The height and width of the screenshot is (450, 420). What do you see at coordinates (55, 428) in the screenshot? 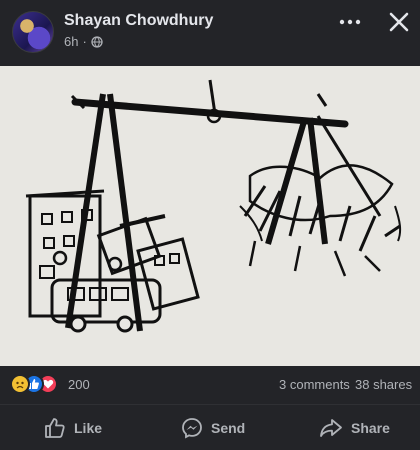
I see `like-icon` at bounding box center [55, 428].